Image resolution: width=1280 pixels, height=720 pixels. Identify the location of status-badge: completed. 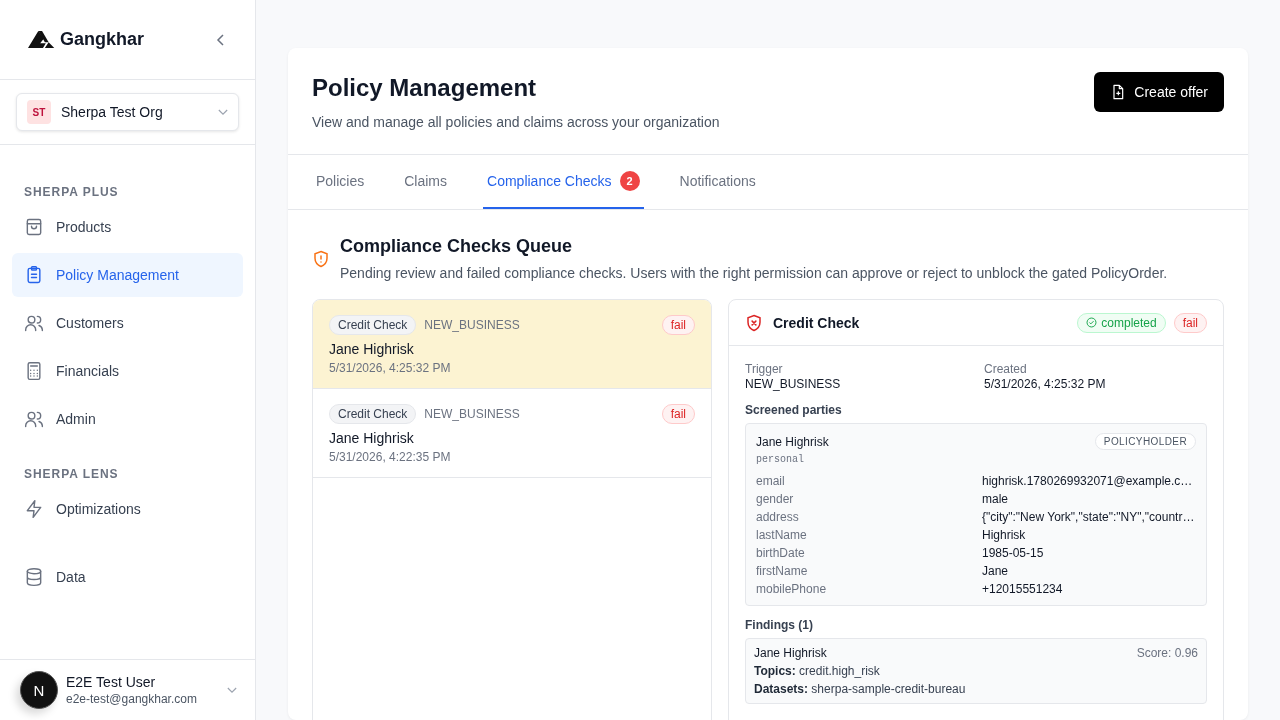
(1121, 322).